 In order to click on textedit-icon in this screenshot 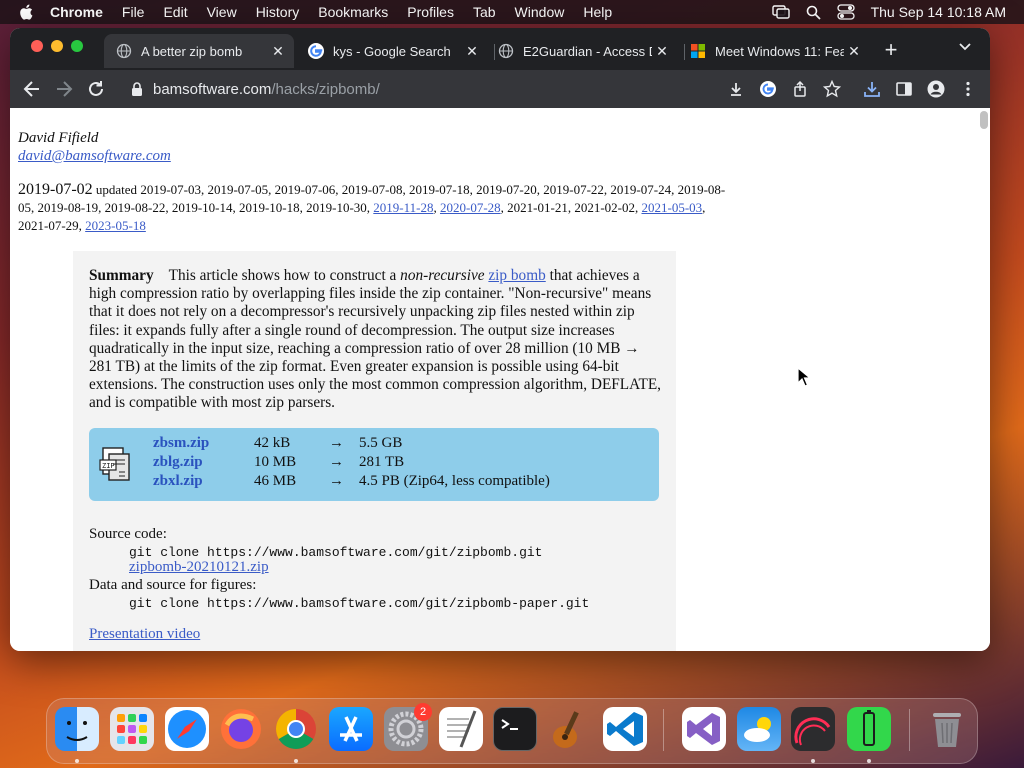, I will do `click(461, 729)`.